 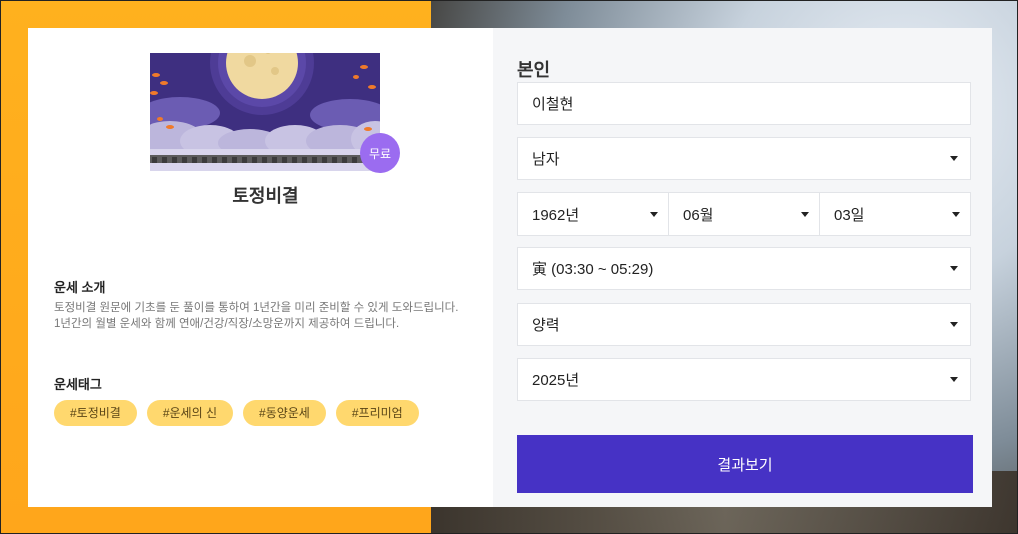 I want to click on birth-year-value: 1962년, so click(x=556, y=215).